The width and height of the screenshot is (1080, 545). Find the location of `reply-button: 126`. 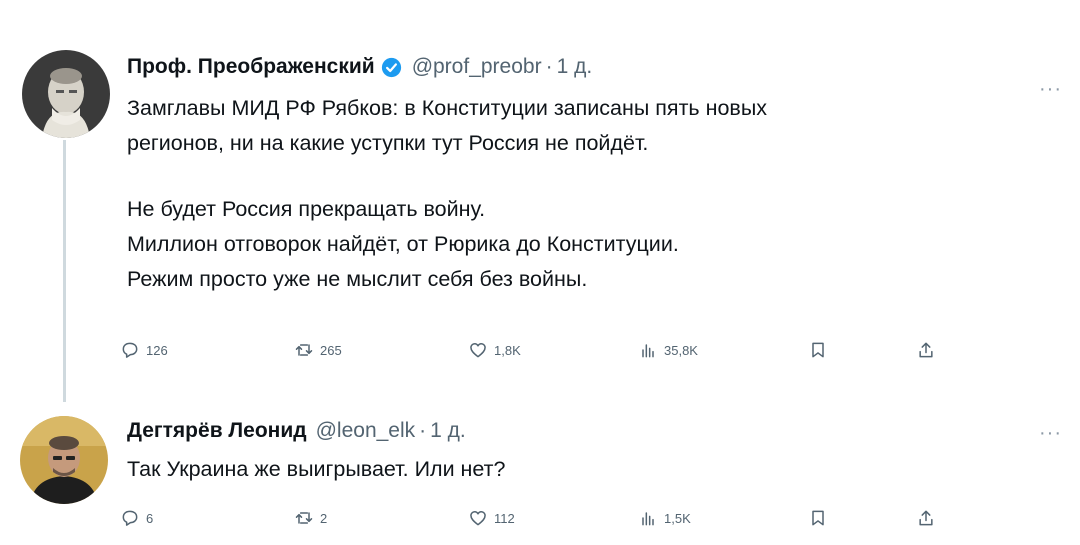

reply-button: 126 is located at coordinates (144, 350).